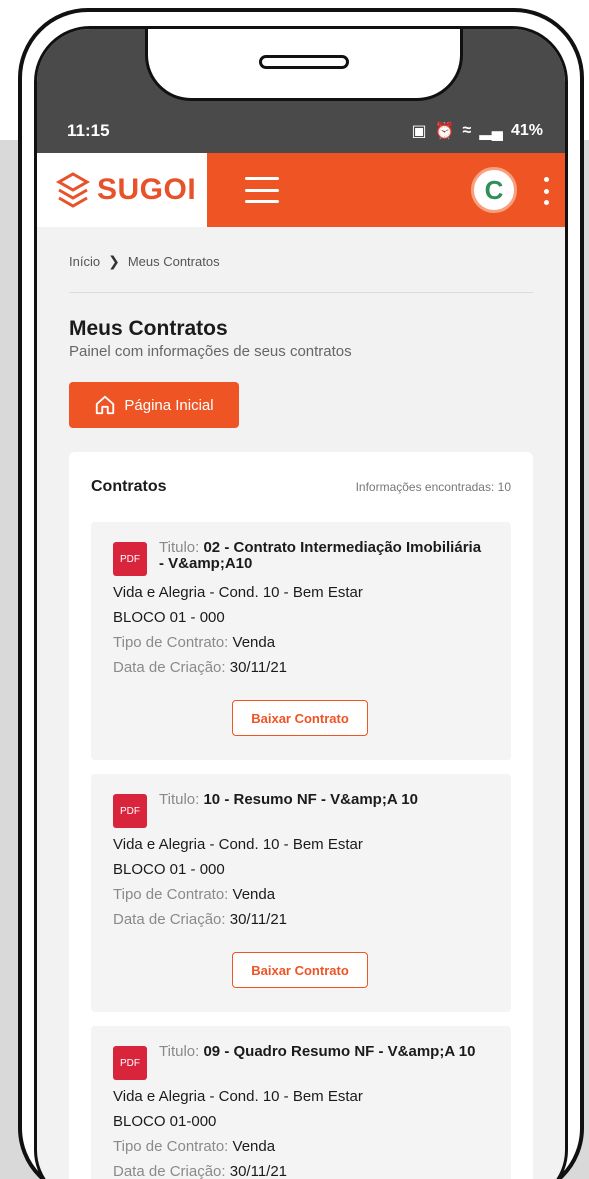  Describe the element at coordinates (129, 486) in the screenshot. I see `panel-title: Contratos` at that location.